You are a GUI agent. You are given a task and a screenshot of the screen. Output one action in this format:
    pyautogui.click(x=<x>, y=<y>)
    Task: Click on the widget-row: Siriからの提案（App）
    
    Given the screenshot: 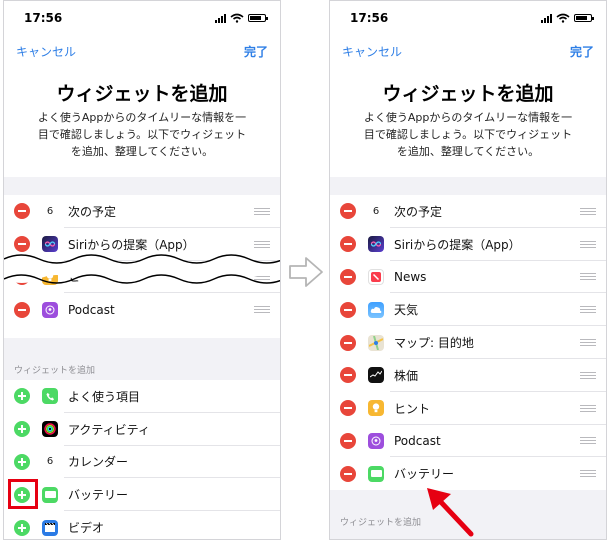 What is the action you would take?
    pyautogui.click(x=468, y=244)
    